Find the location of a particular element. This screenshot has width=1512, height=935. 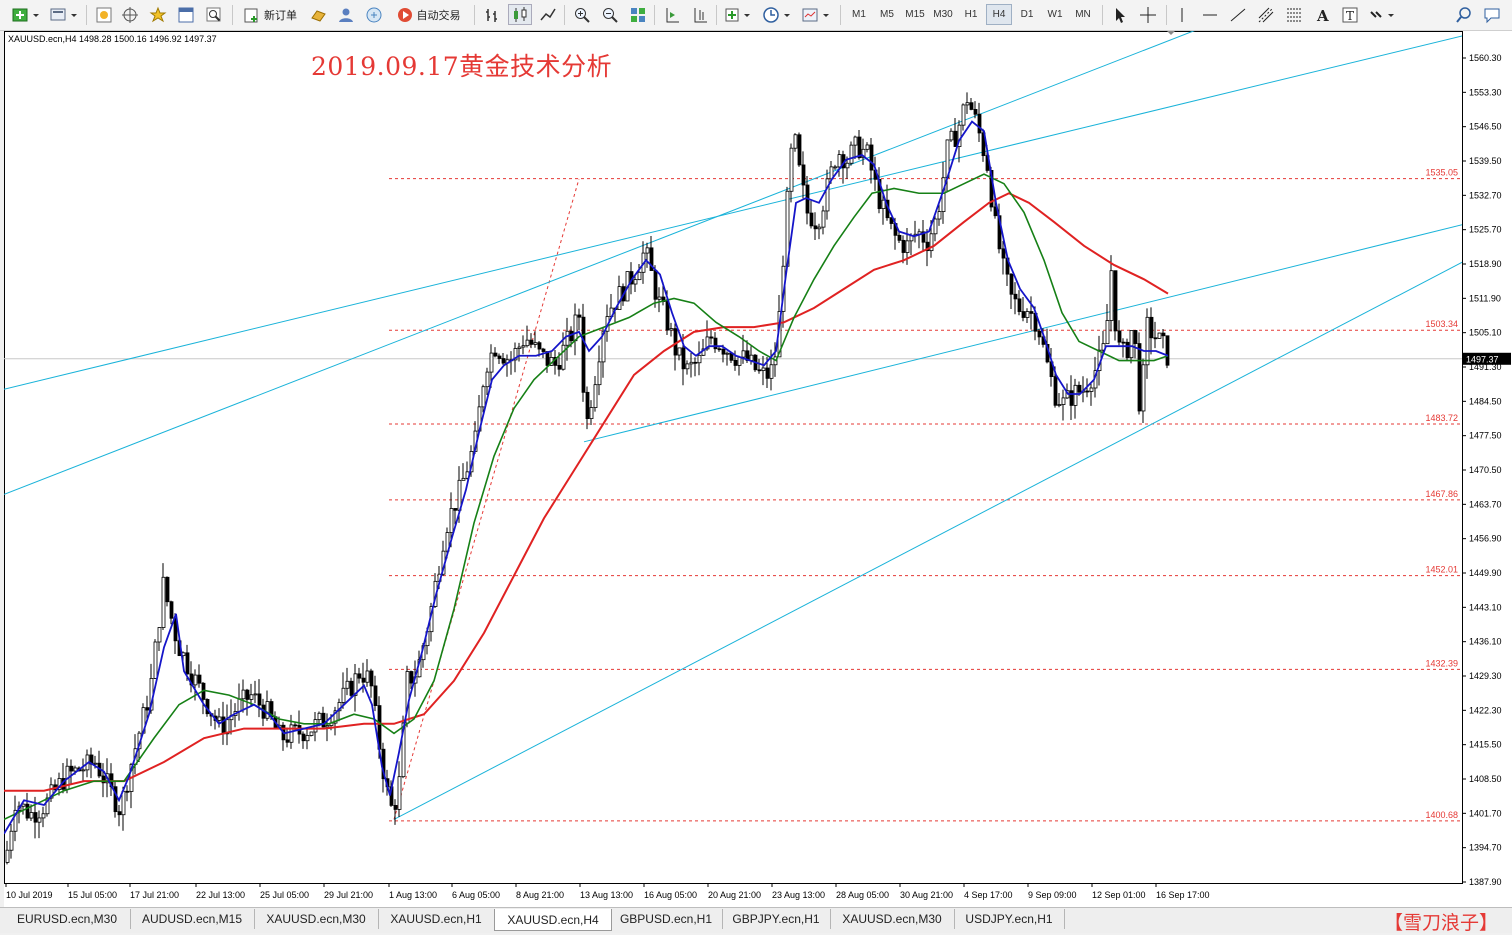

search-icon is located at coordinates (1463, 14).